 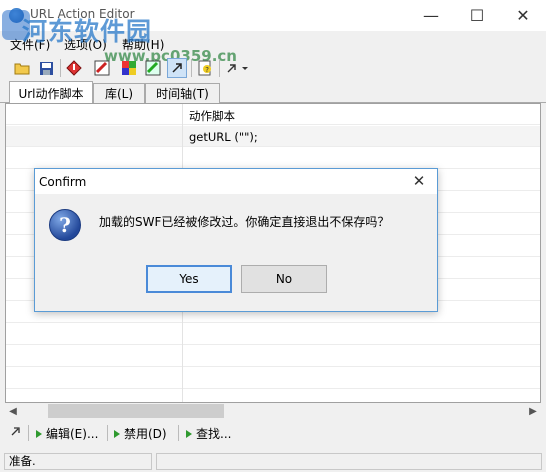 What do you see at coordinates (119, 93) in the screenshot?
I see `tab-library: 库(L)` at bounding box center [119, 93].